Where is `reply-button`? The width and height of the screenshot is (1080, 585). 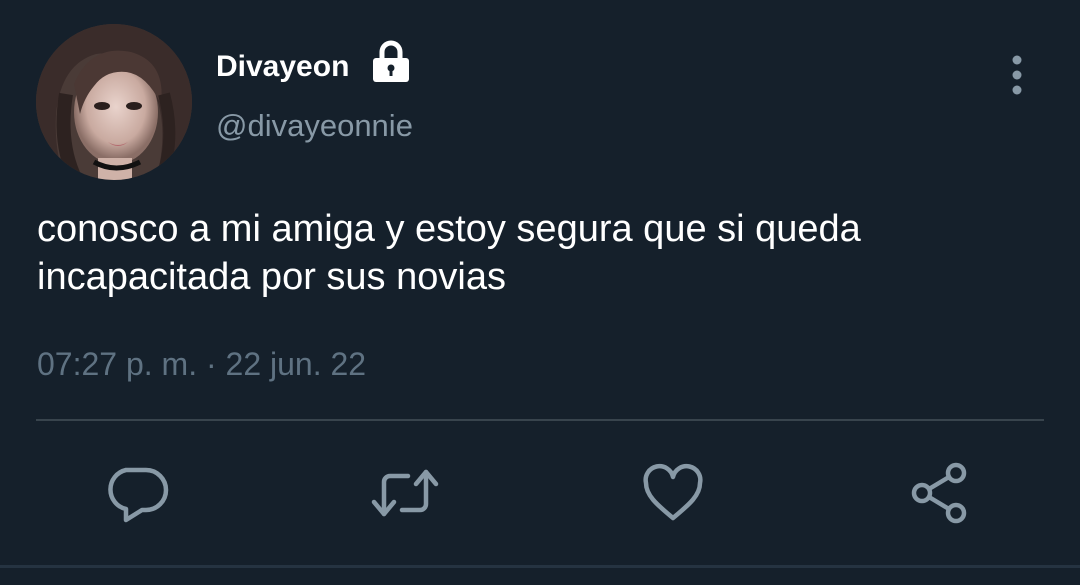
reply-button is located at coordinates (139, 493).